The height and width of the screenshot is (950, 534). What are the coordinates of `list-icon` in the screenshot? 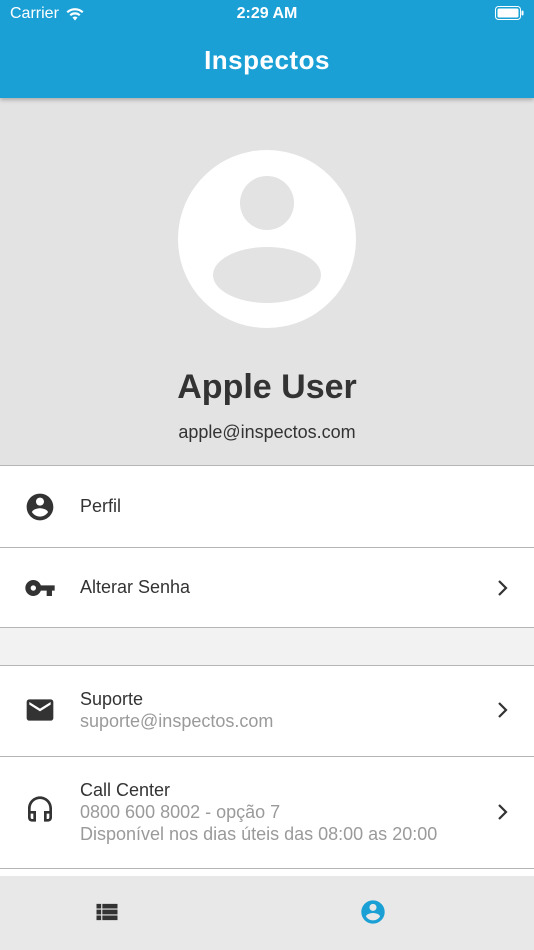 It's located at (107, 912).